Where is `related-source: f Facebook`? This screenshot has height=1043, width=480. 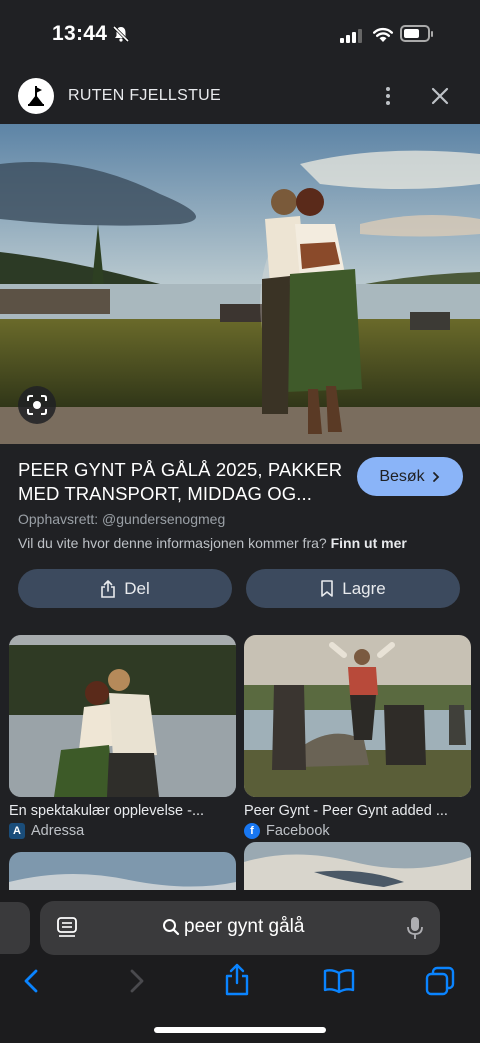
related-source: f Facebook is located at coordinates (357, 831).